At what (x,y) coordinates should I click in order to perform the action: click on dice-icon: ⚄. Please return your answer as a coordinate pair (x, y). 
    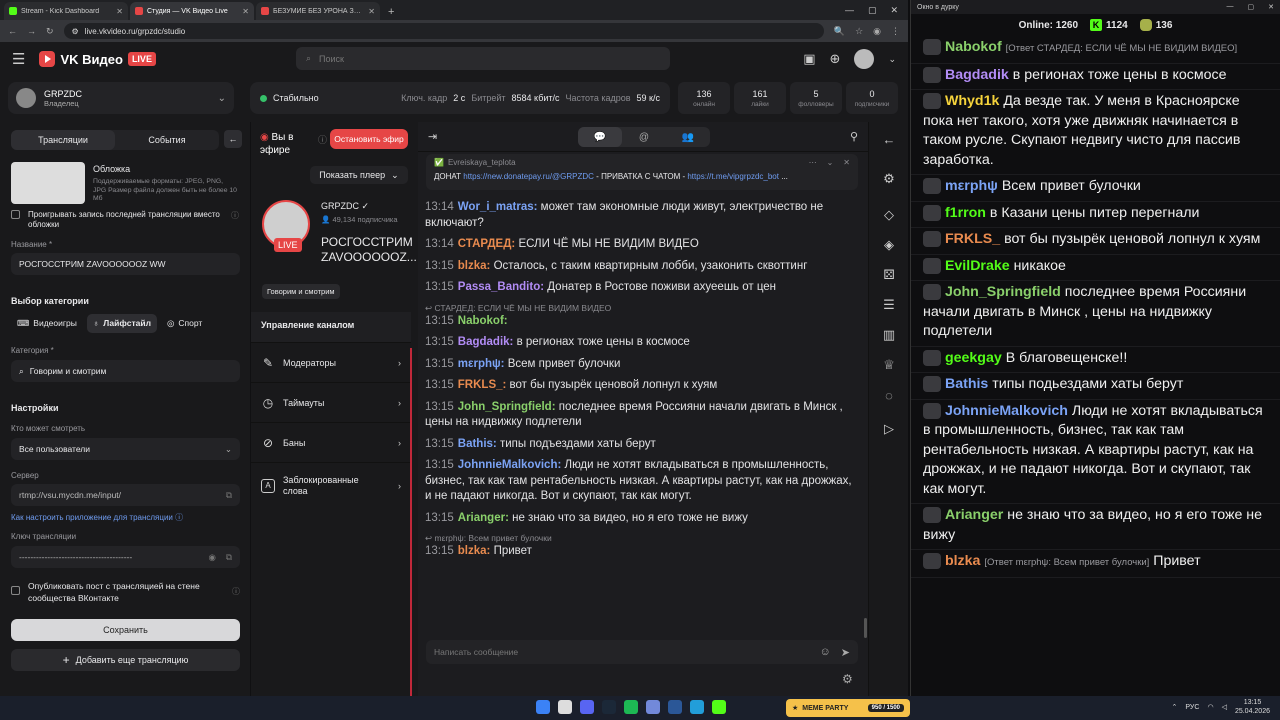
    Looking at the image, I should click on (889, 275).